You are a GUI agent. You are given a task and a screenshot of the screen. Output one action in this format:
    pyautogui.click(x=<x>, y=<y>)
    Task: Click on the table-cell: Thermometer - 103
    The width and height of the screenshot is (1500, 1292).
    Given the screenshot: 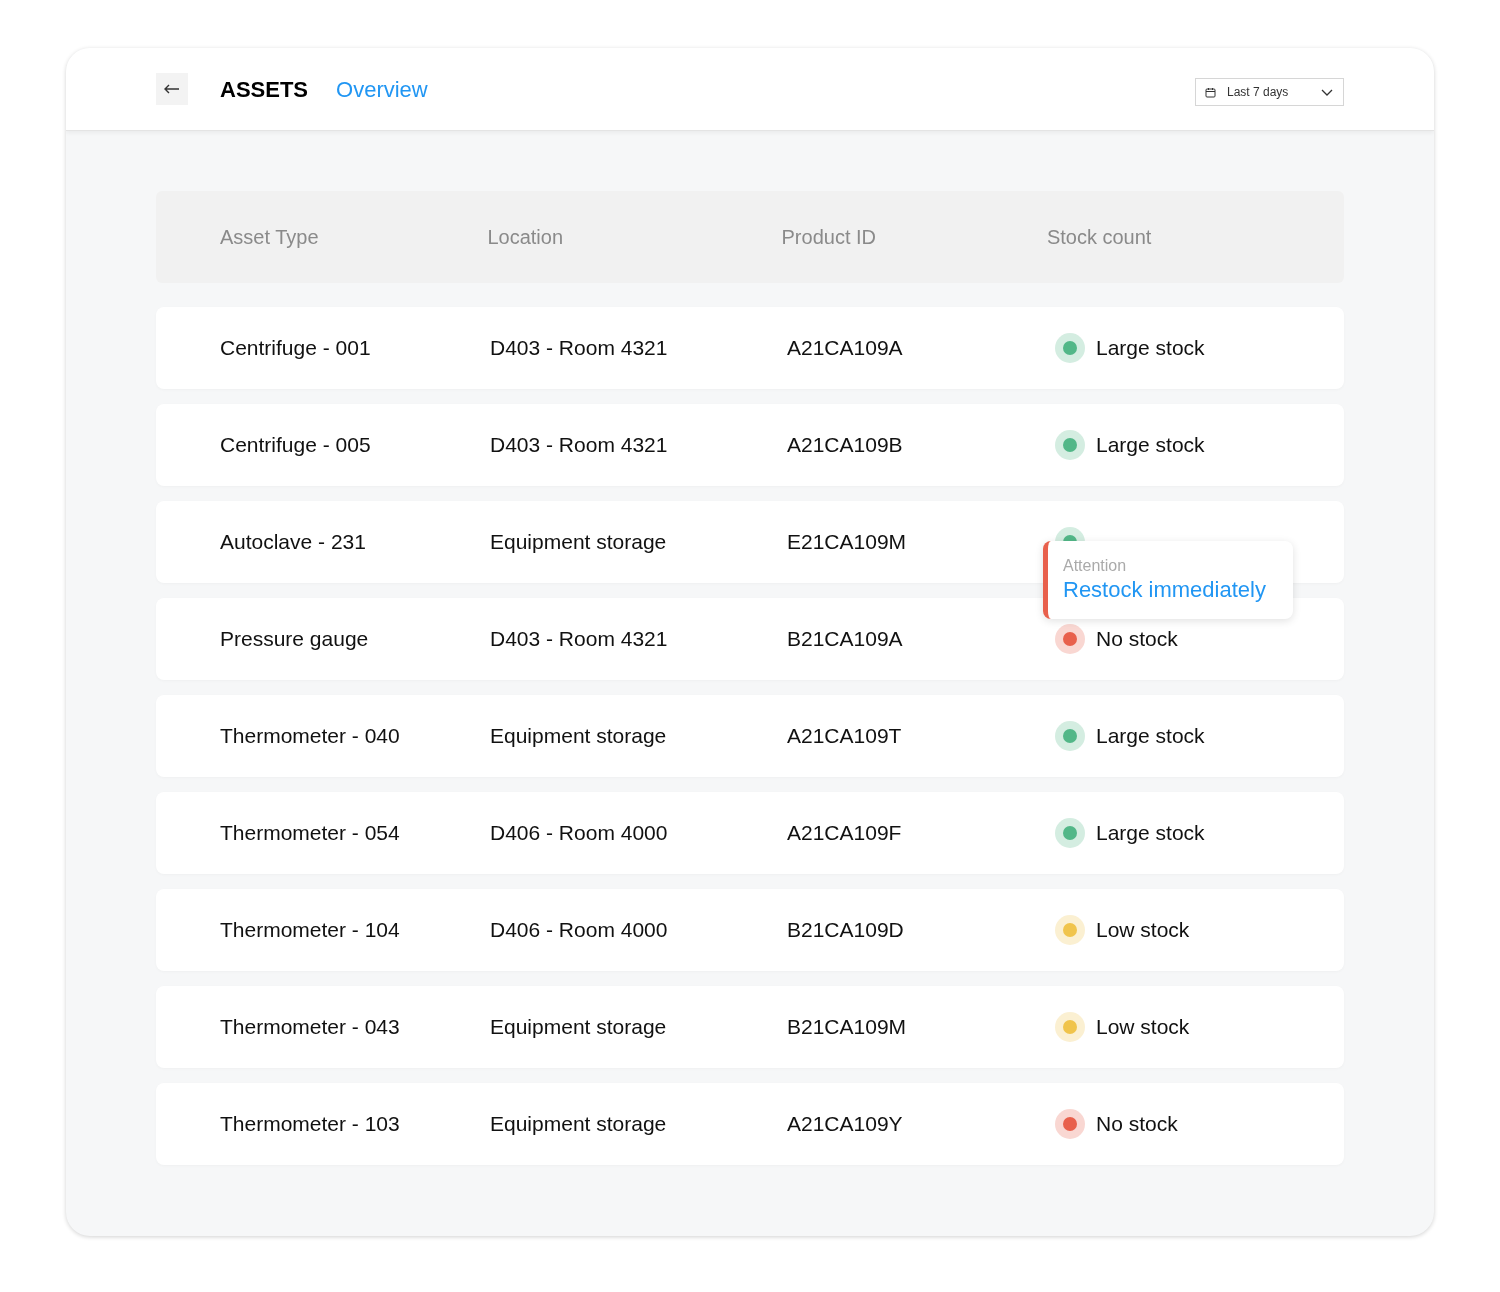 What is the action you would take?
    pyautogui.click(x=310, y=1124)
    